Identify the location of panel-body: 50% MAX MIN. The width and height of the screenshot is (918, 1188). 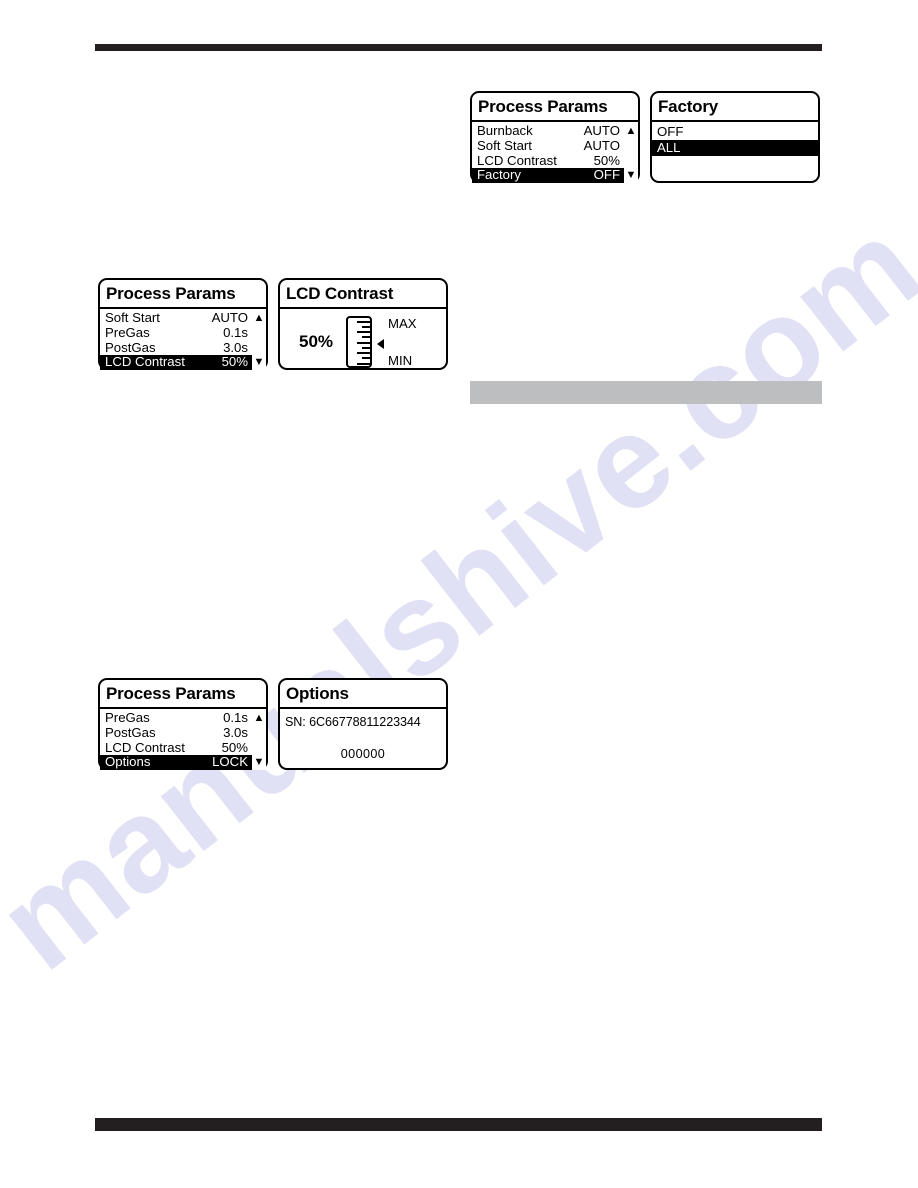
(363, 341).